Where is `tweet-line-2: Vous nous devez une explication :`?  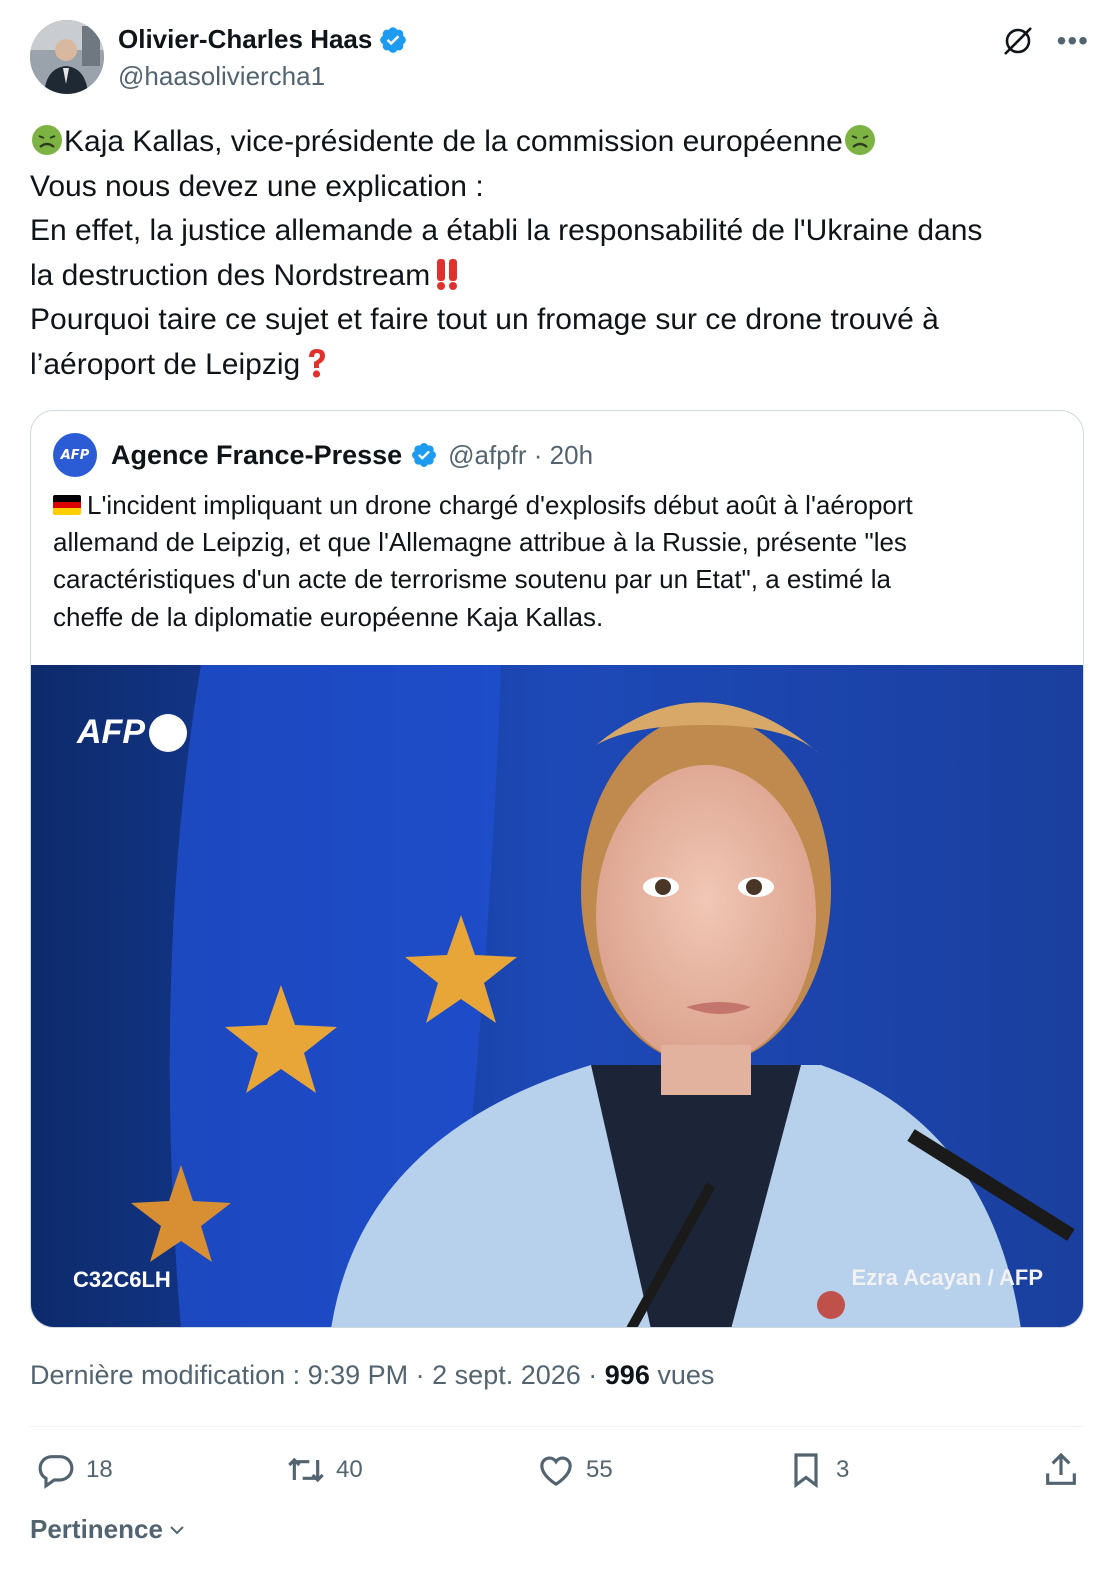 tweet-line-2: Vous nous devez une explication : is located at coordinates (257, 186).